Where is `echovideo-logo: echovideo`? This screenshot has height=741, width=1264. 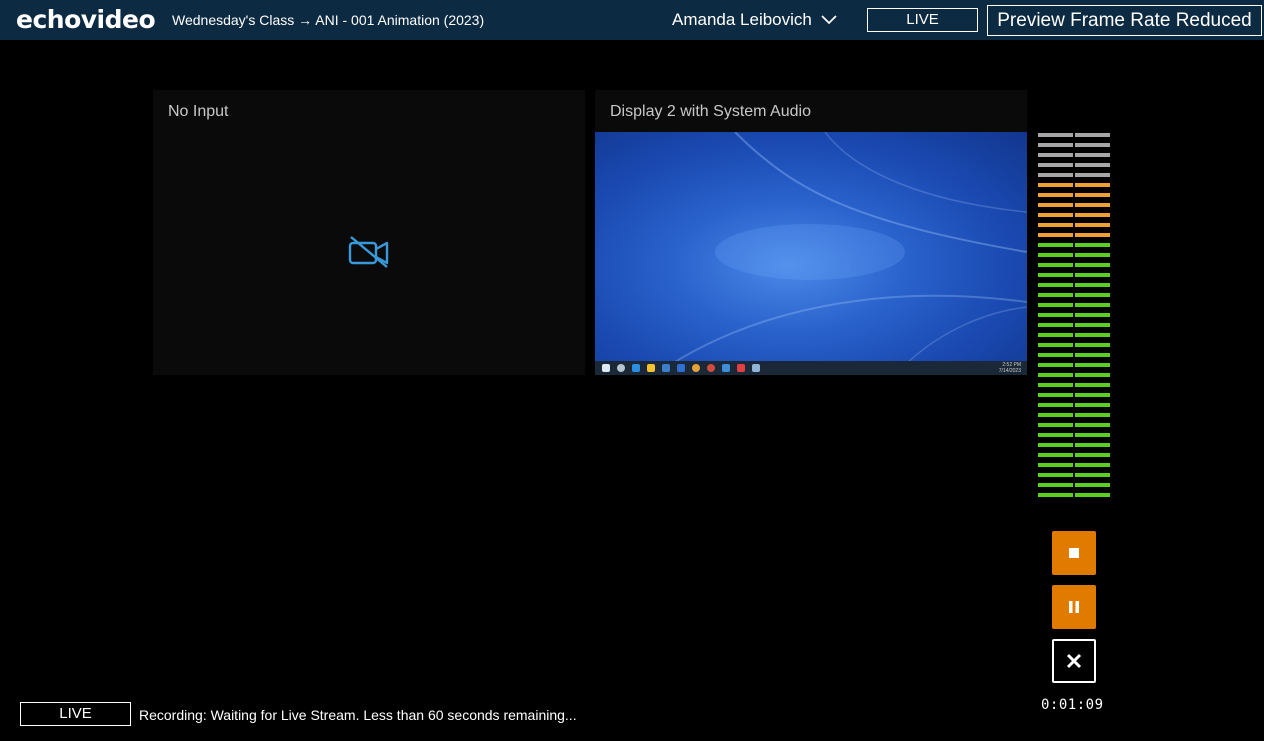 echovideo-logo: echovideo is located at coordinates (86, 19).